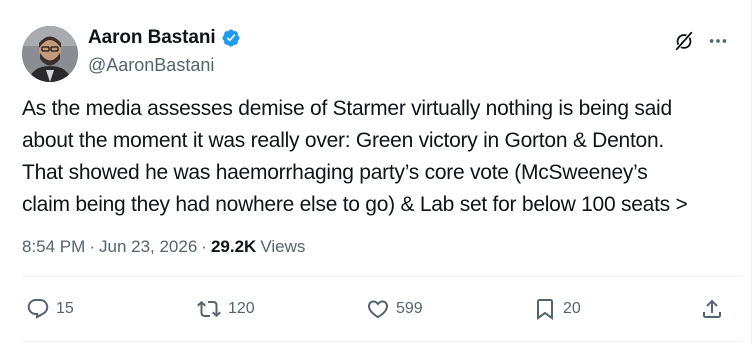  I want to click on author-handle: @AaronBastani, so click(151, 65).